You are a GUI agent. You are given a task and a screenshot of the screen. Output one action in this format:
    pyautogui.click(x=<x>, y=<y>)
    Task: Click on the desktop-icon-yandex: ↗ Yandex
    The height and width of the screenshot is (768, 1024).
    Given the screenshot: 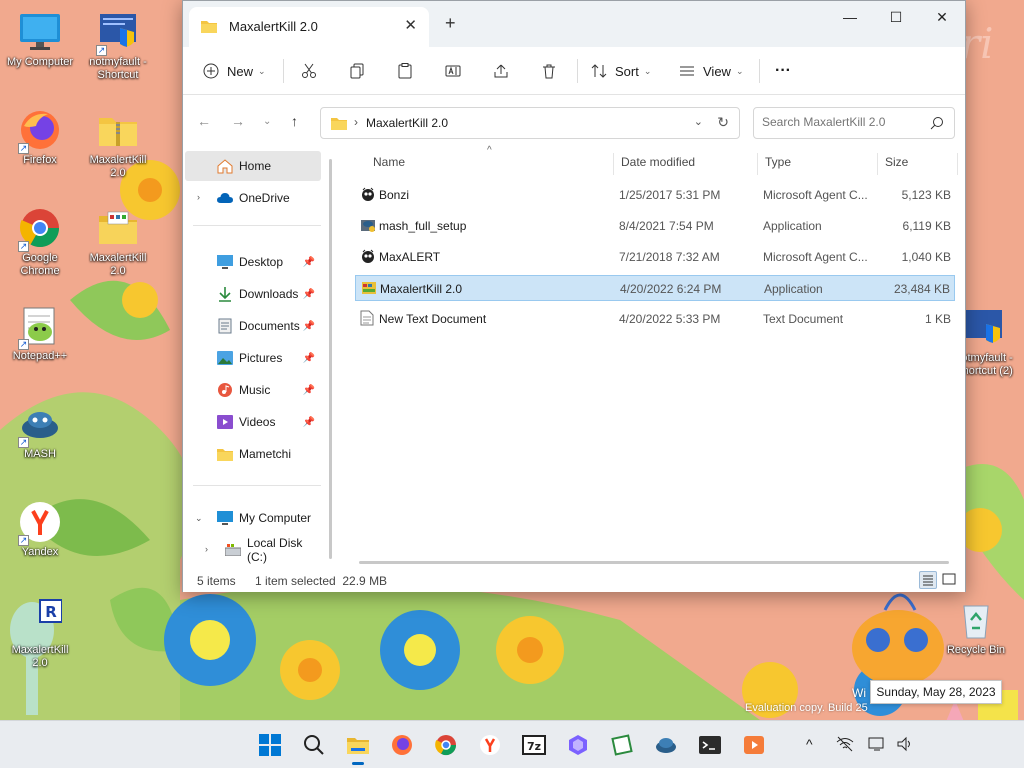 What is the action you would take?
    pyautogui.click(x=40, y=529)
    